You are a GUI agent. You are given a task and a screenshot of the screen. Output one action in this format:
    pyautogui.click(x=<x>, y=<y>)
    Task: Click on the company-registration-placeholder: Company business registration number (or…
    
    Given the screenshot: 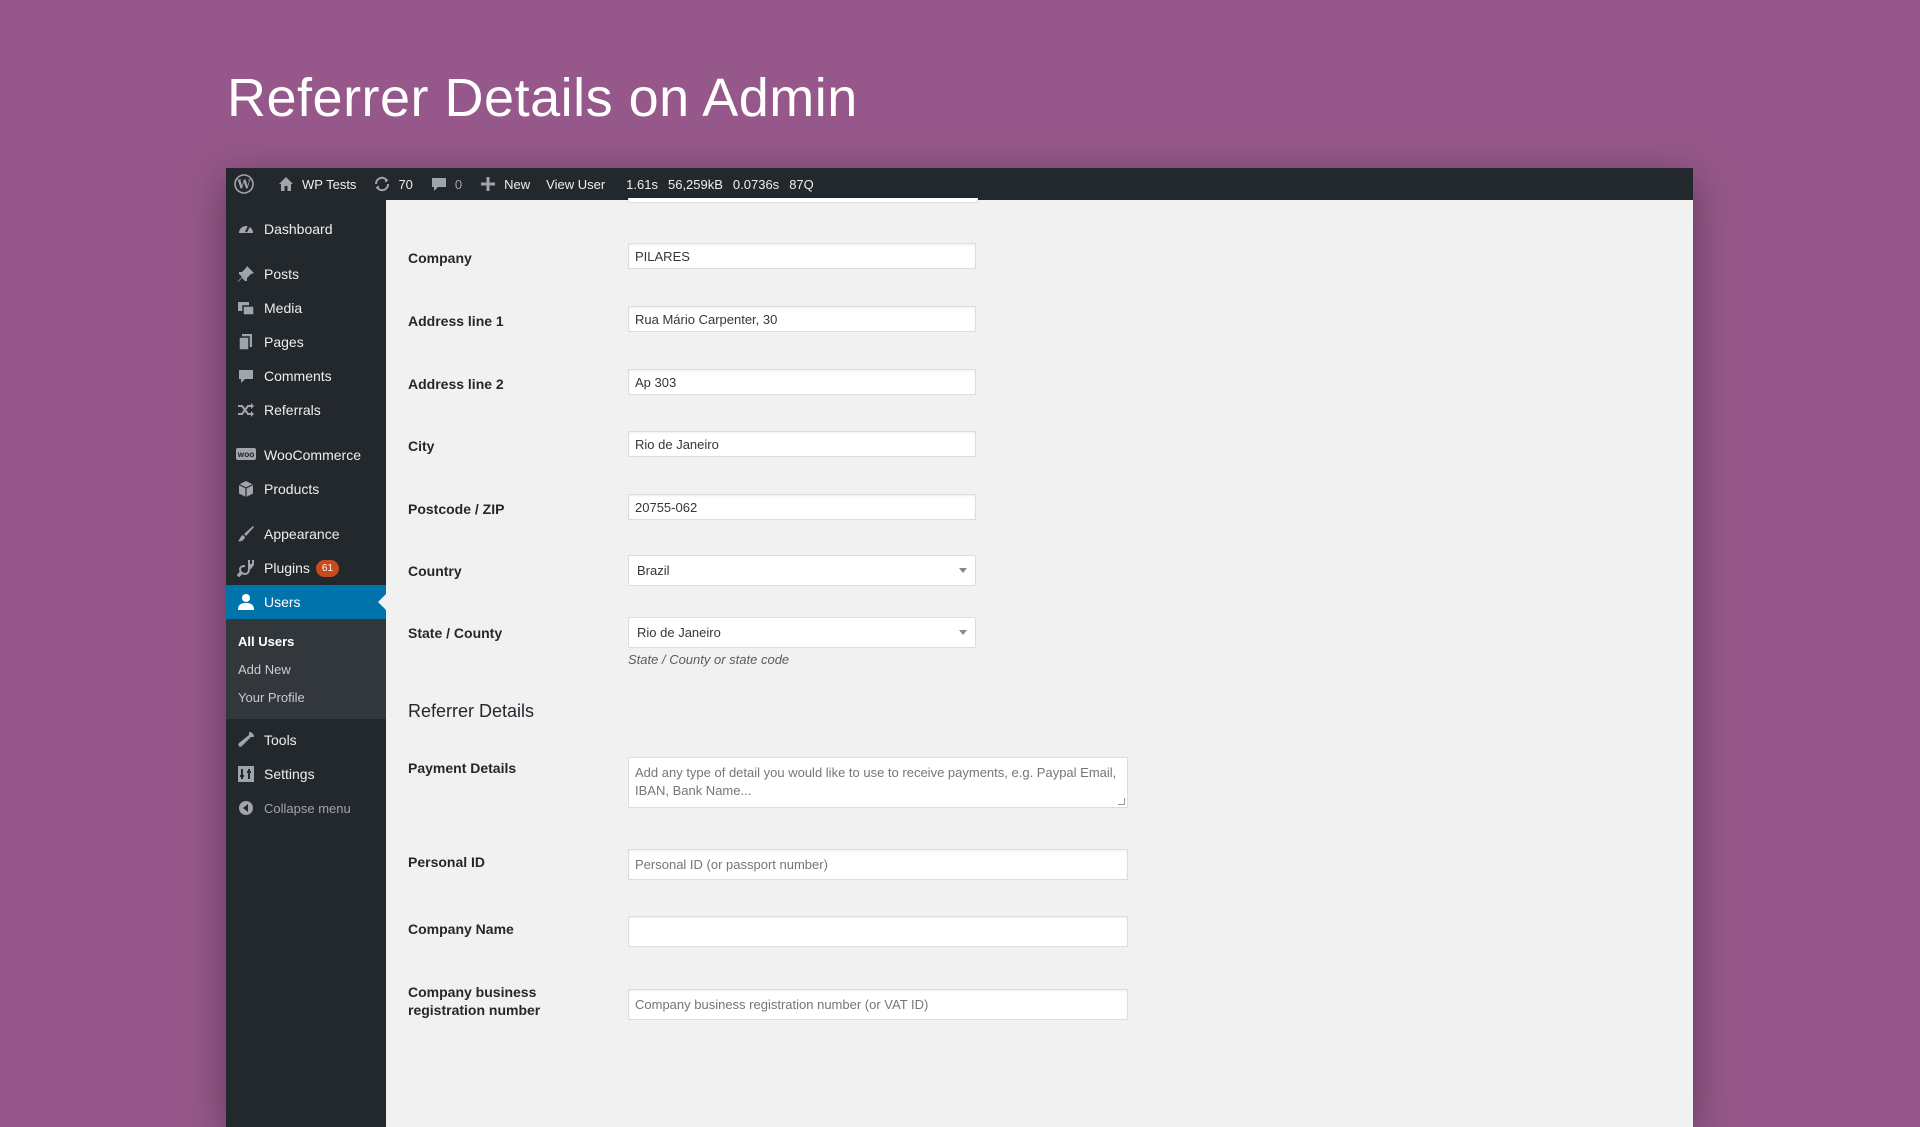 What is the action you would take?
    pyautogui.click(x=782, y=1004)
    